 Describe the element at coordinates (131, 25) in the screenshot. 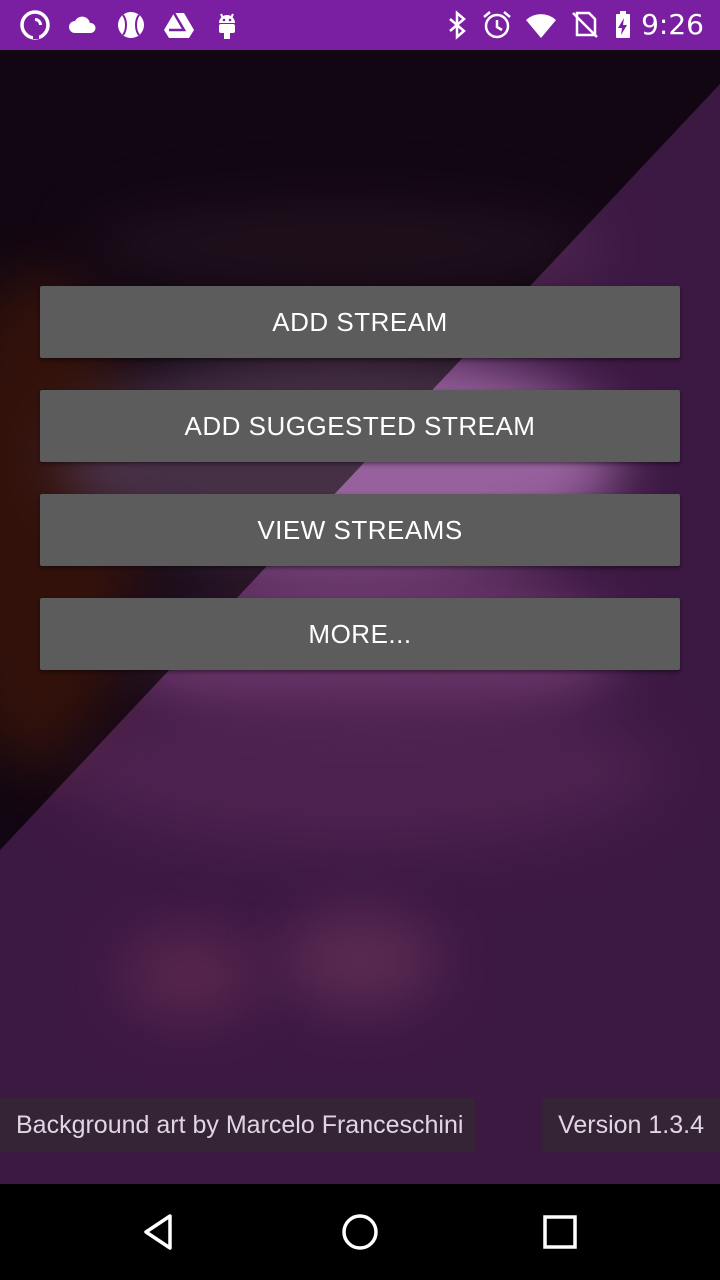

I see `baseball-icon` at that location.